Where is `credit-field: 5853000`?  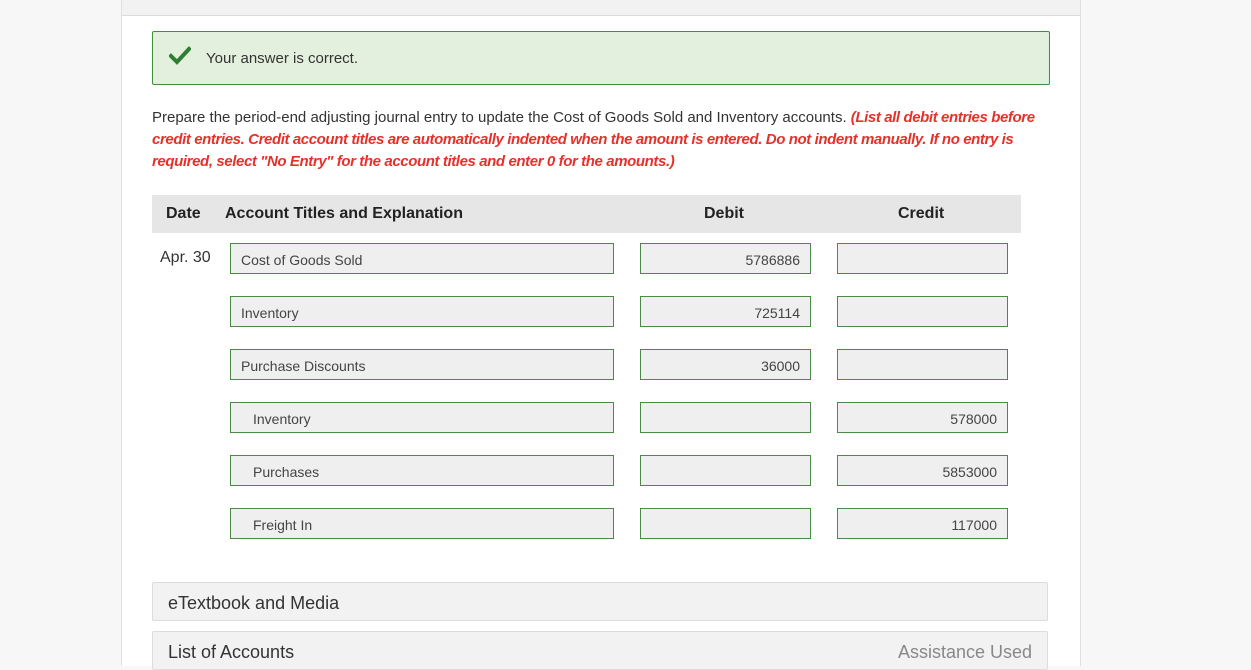
credit-field: 5853000 is located at coordinates (922, 470).